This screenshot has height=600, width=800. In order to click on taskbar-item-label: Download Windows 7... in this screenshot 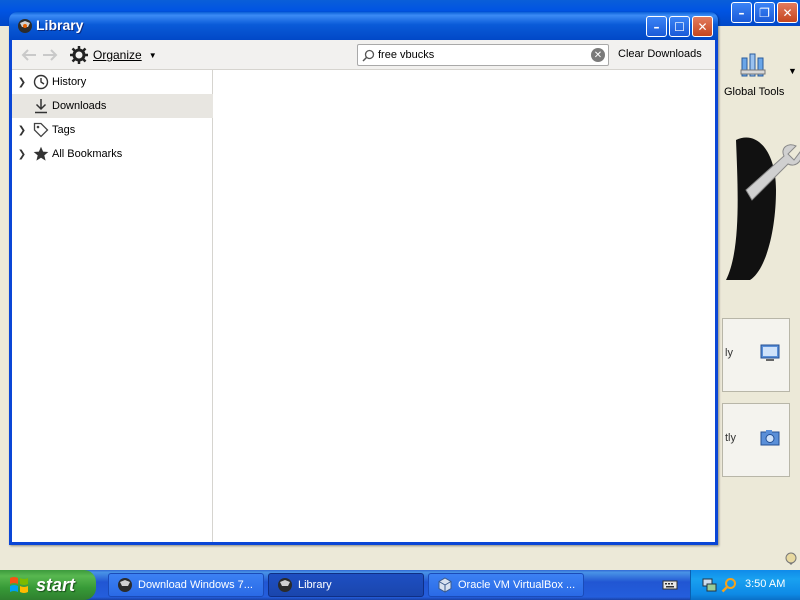, I will do `click(195, 585)`.